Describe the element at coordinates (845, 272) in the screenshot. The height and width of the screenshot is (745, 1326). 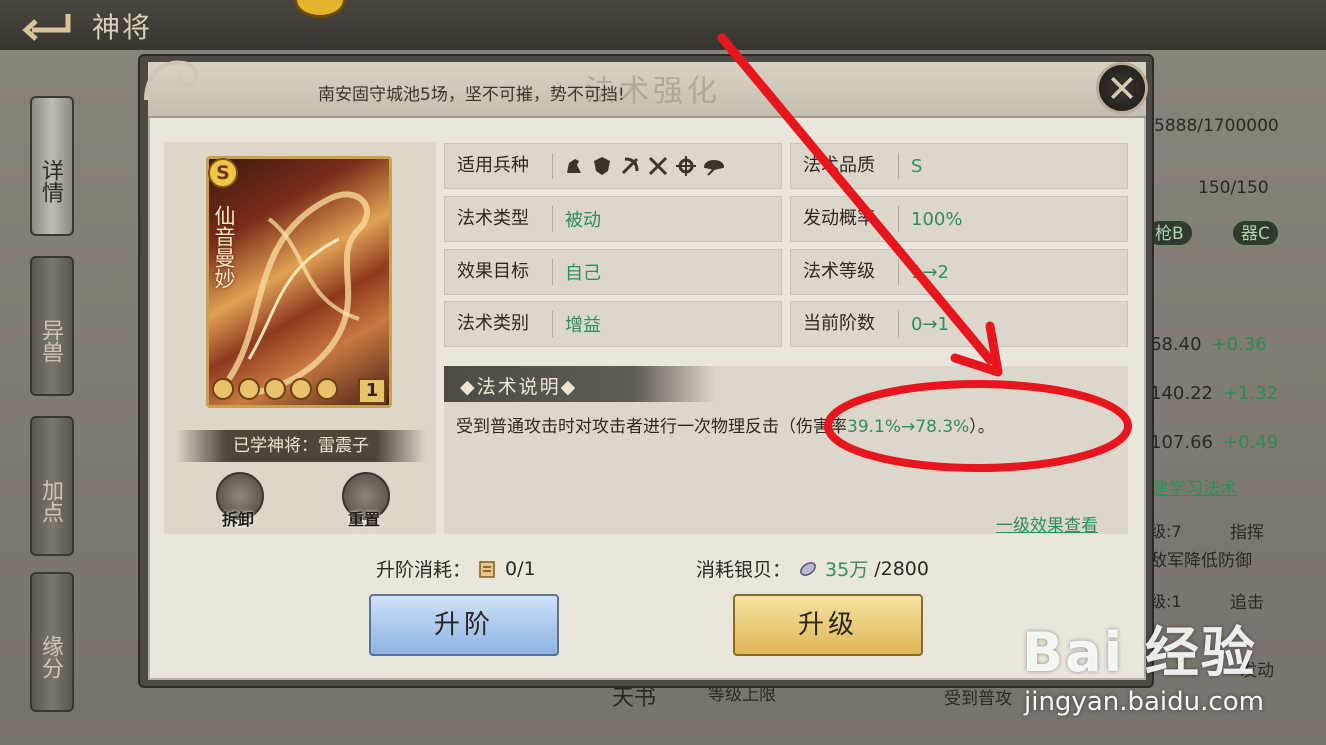
I see `attr-label: 法术等级` at that location.